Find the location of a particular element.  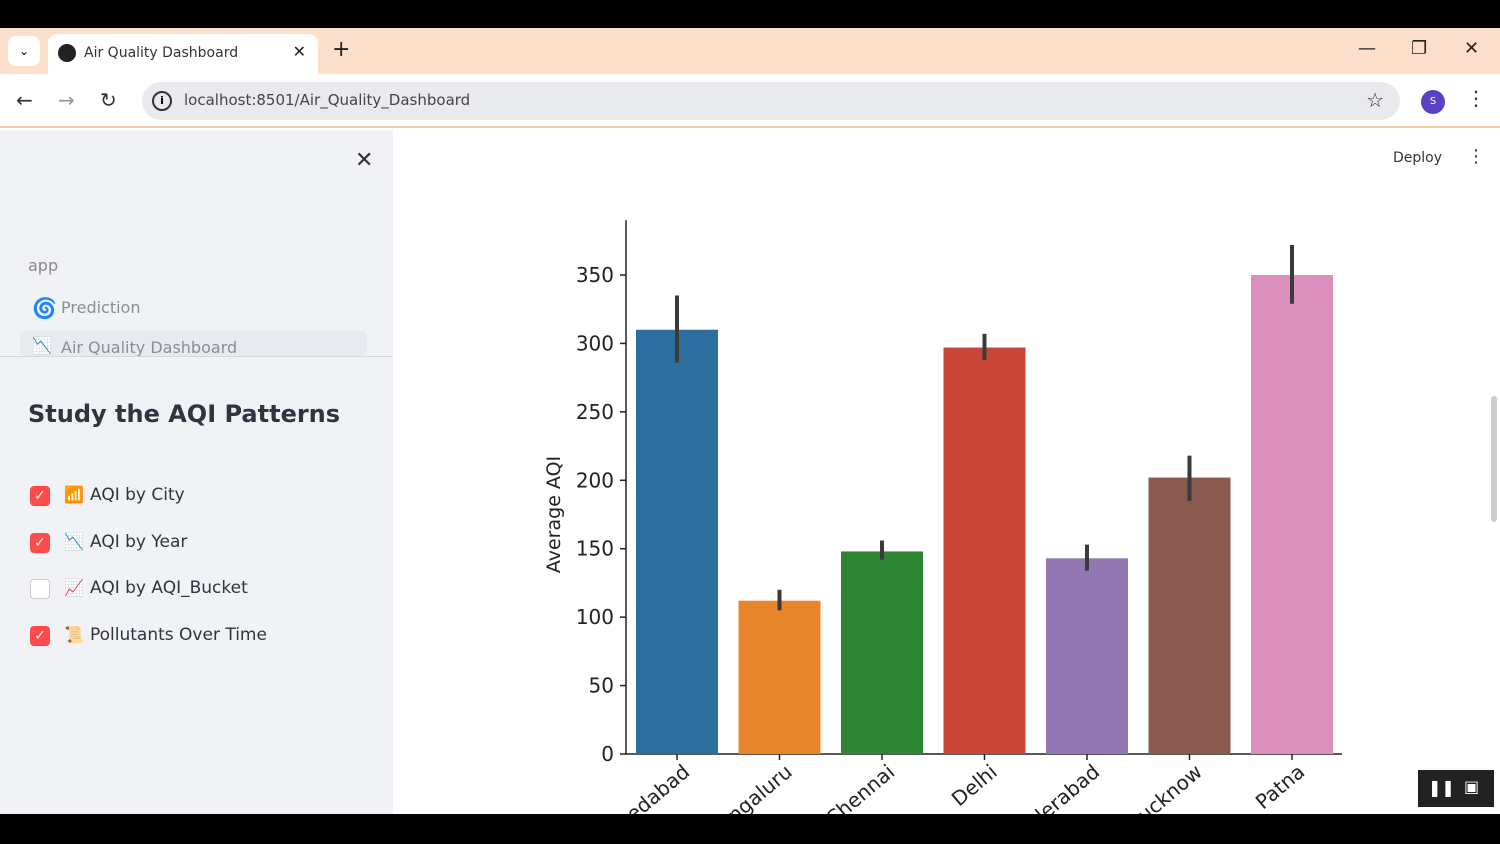

close-window-icon: ✕ is located at coordinates (1471, 48).